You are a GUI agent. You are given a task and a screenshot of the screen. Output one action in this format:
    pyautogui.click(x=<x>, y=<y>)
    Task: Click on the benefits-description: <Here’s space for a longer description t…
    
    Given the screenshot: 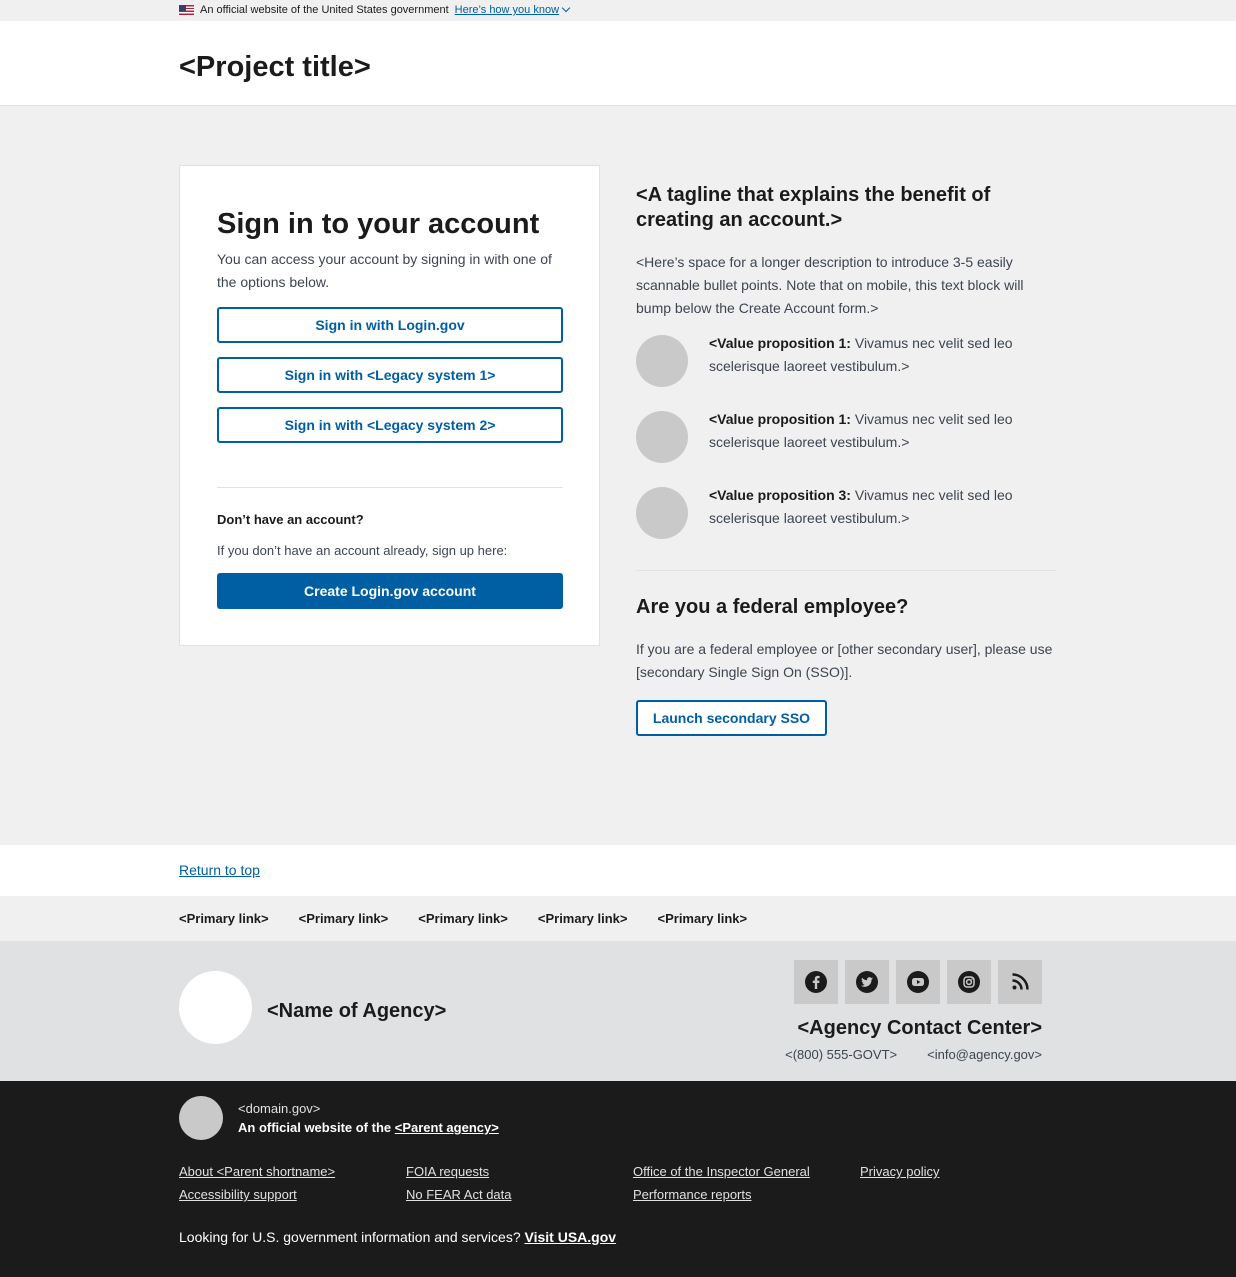 What is the action you would take?
    pyautogui.click(x=830, y=285)
    